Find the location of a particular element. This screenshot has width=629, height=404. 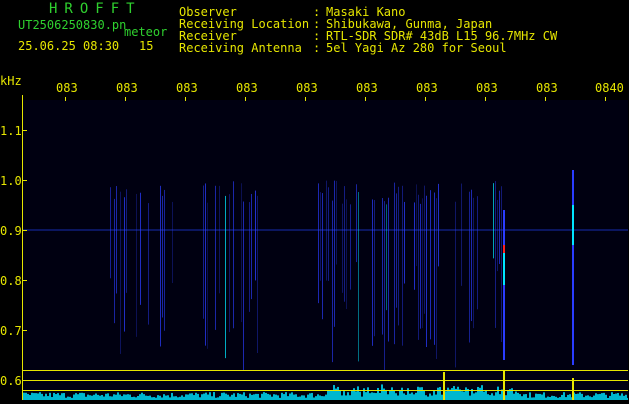

value-receiving-antenna: 5el Yagi Az 280 for Seoul is located at coordinates (416, 48).